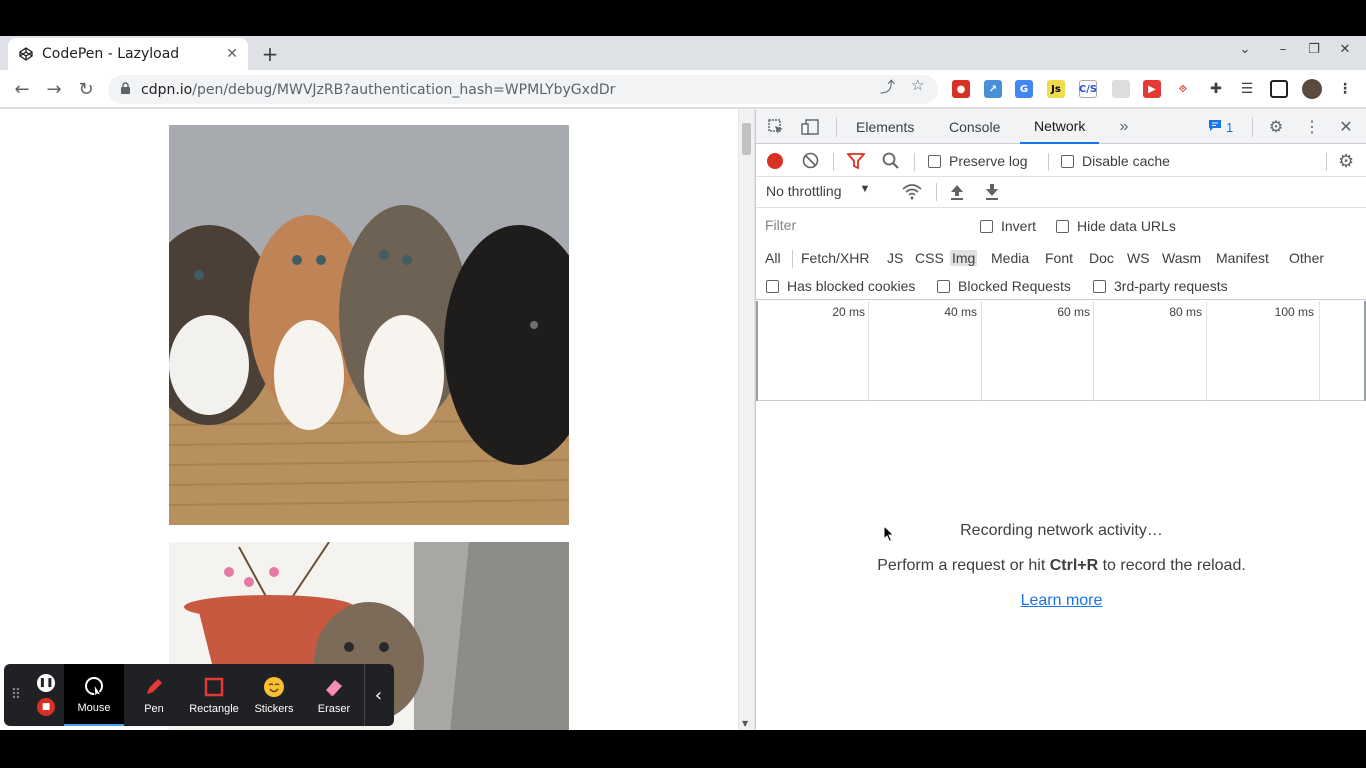  What do you see at coordinates (992, 193) in the screenshot?
I see `export-har-icon` at bounding box center [992, 193].